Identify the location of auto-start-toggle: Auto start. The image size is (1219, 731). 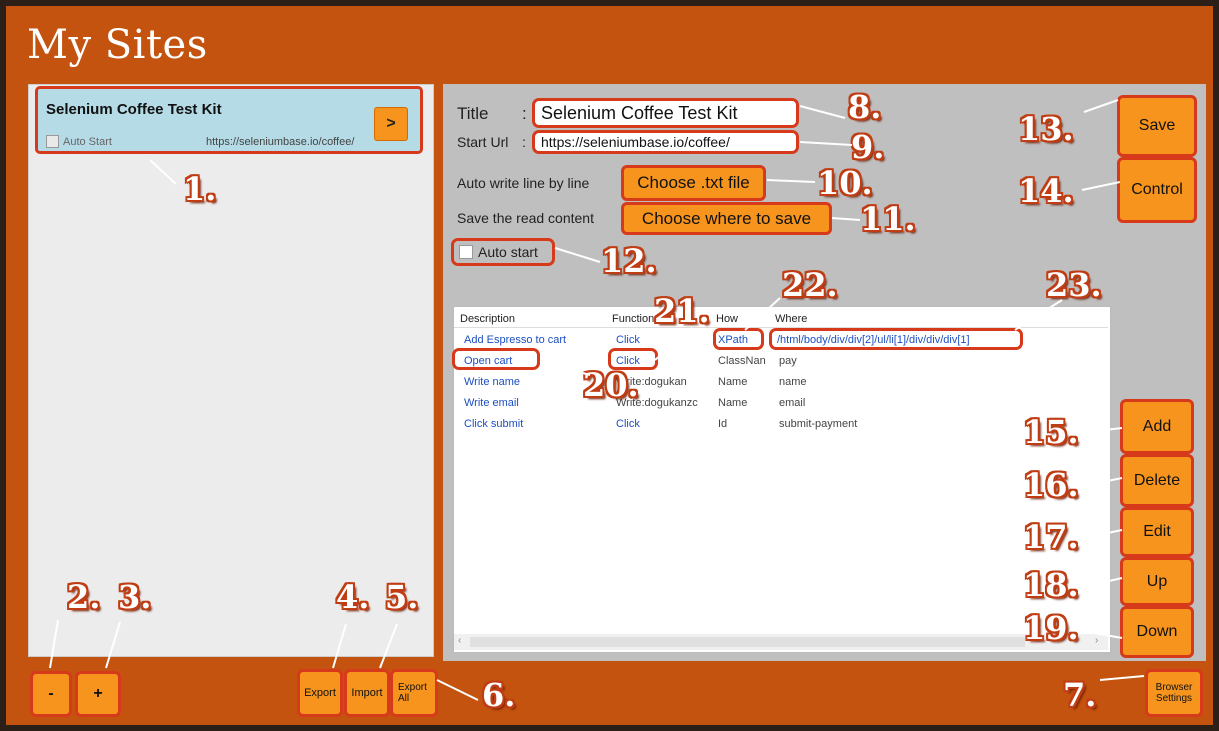
(503, 252).